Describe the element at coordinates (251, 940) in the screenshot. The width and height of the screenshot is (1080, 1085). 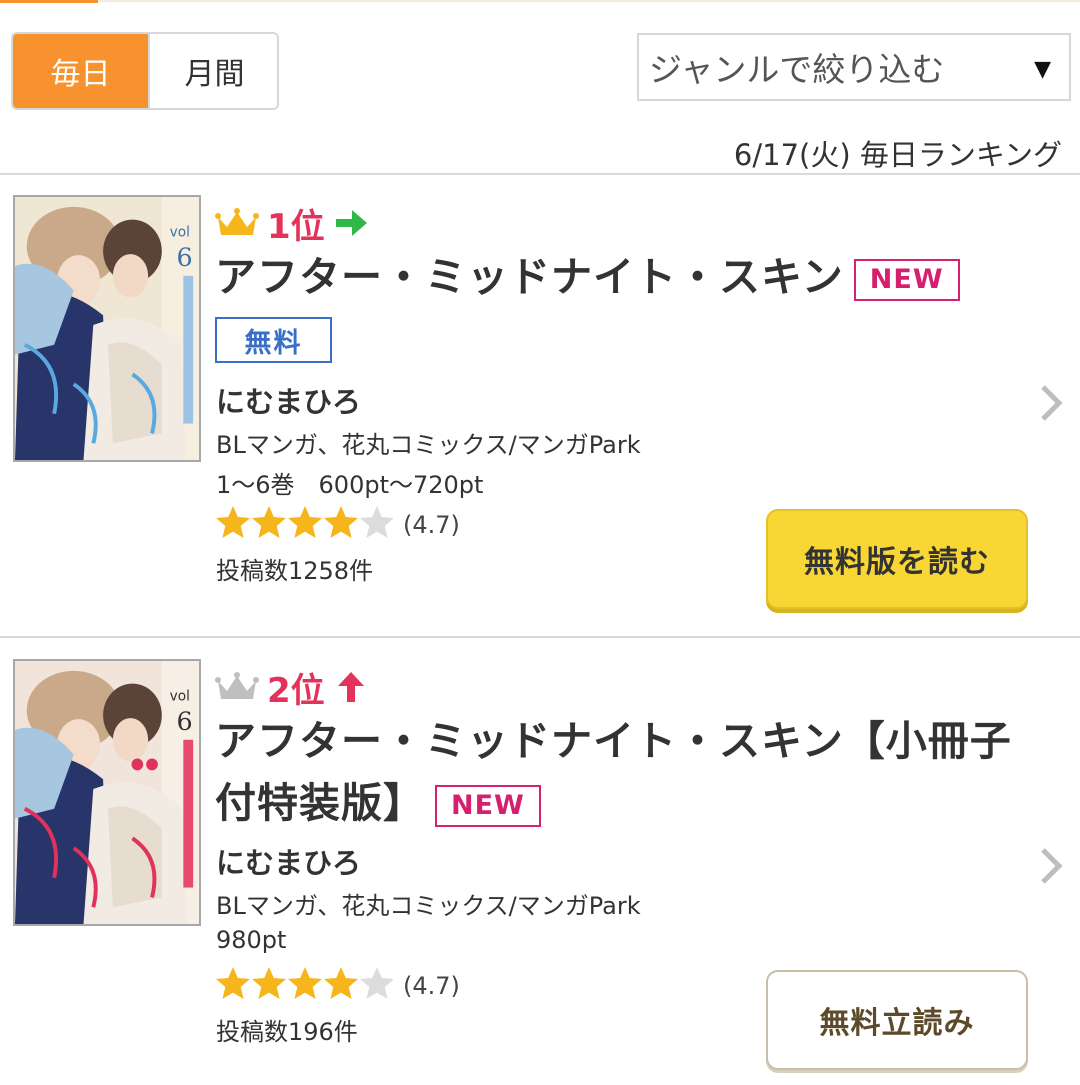
I see `price-label: 980pt` at that location.